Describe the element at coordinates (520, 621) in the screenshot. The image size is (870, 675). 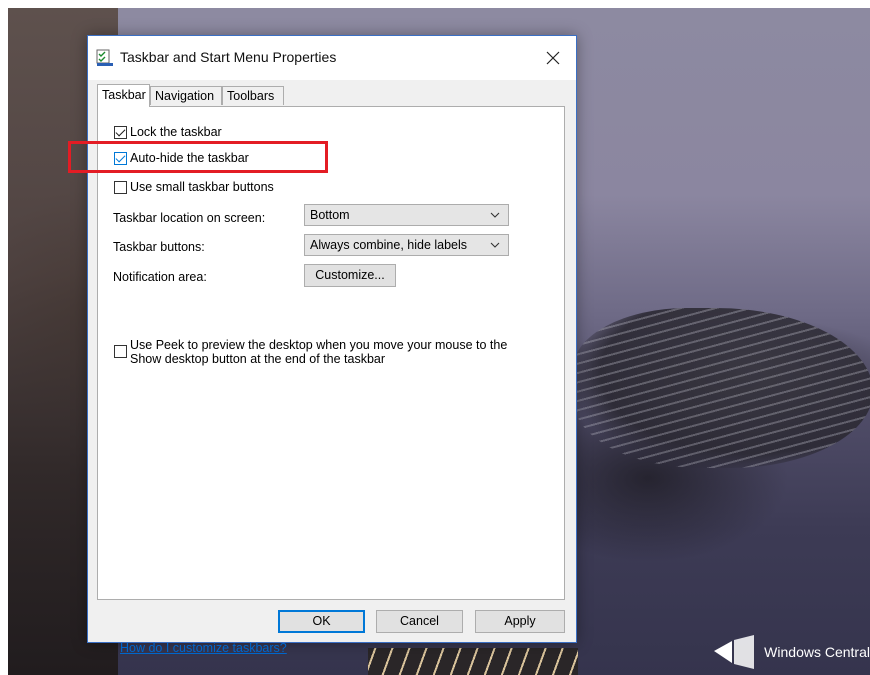
I see `apply-button: Apply` at that location.